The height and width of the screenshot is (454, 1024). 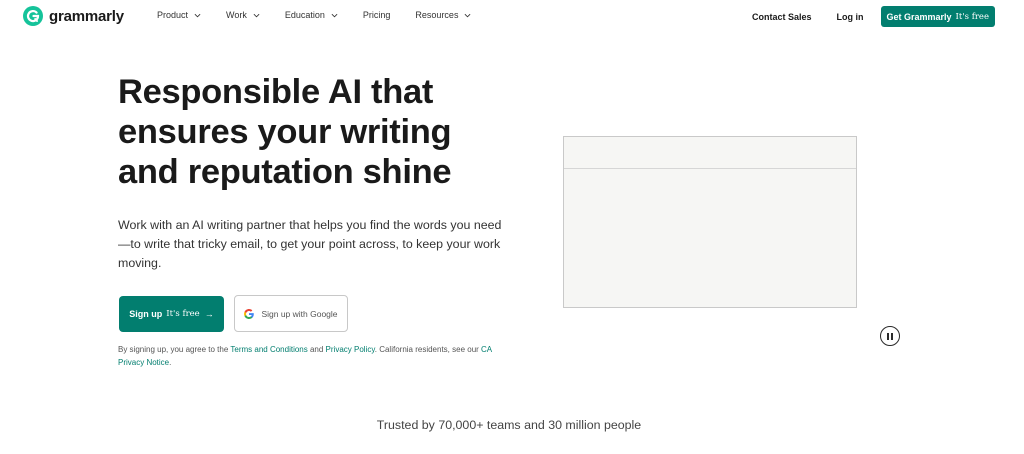 I want to click on contact-sales-link: Contact Sales, so click(x=782, y=17).